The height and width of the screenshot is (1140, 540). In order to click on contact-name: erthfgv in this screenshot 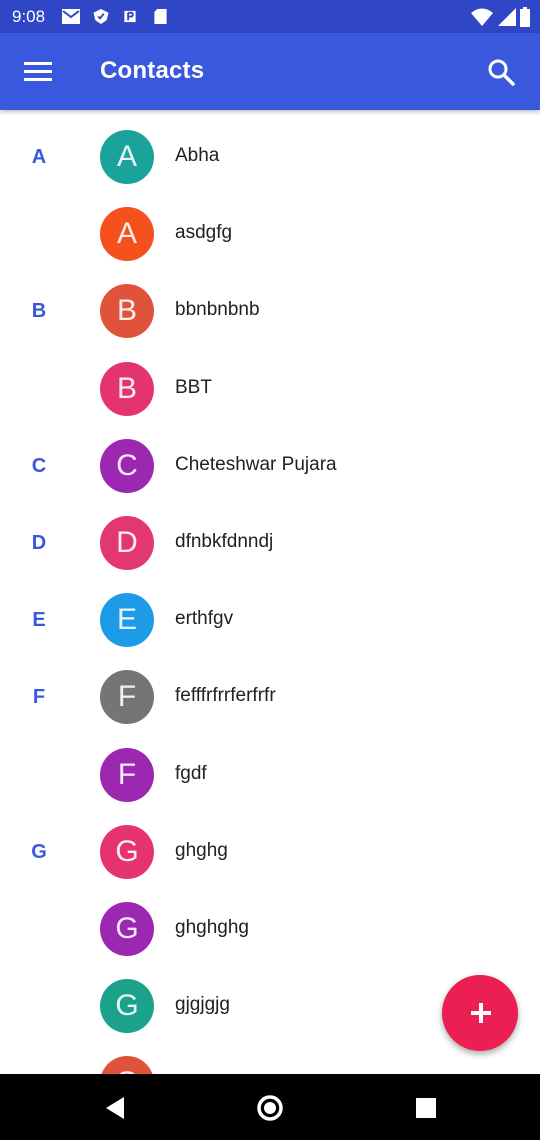, I will do `click(204, 619)`.